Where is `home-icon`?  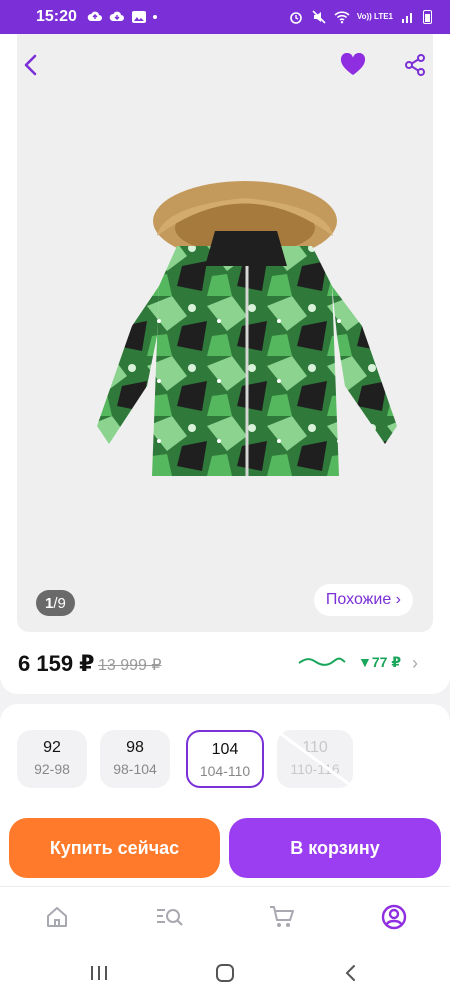
home-icon is located at coordinates (57, 917).